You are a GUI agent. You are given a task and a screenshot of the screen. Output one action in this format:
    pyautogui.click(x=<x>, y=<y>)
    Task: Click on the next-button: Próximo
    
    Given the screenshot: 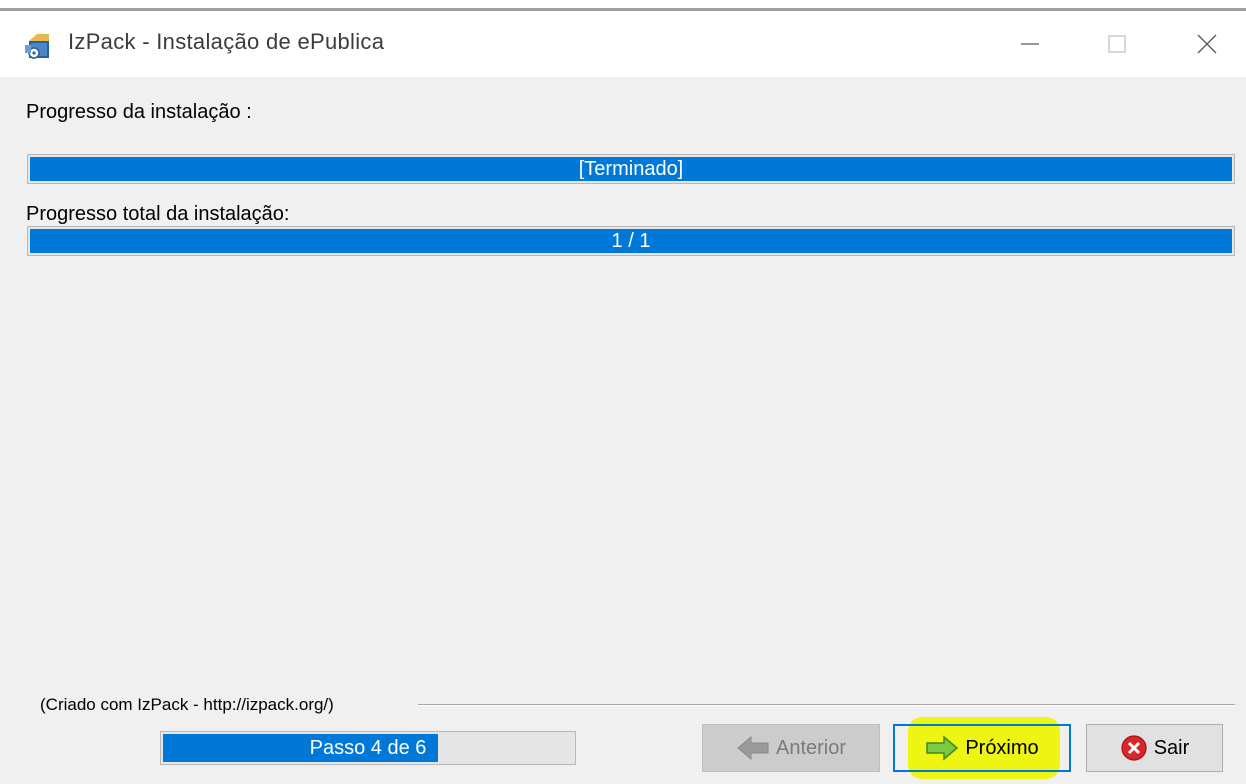 What is the action you would take?
    pyautogui.click(x=982, y=748)
    